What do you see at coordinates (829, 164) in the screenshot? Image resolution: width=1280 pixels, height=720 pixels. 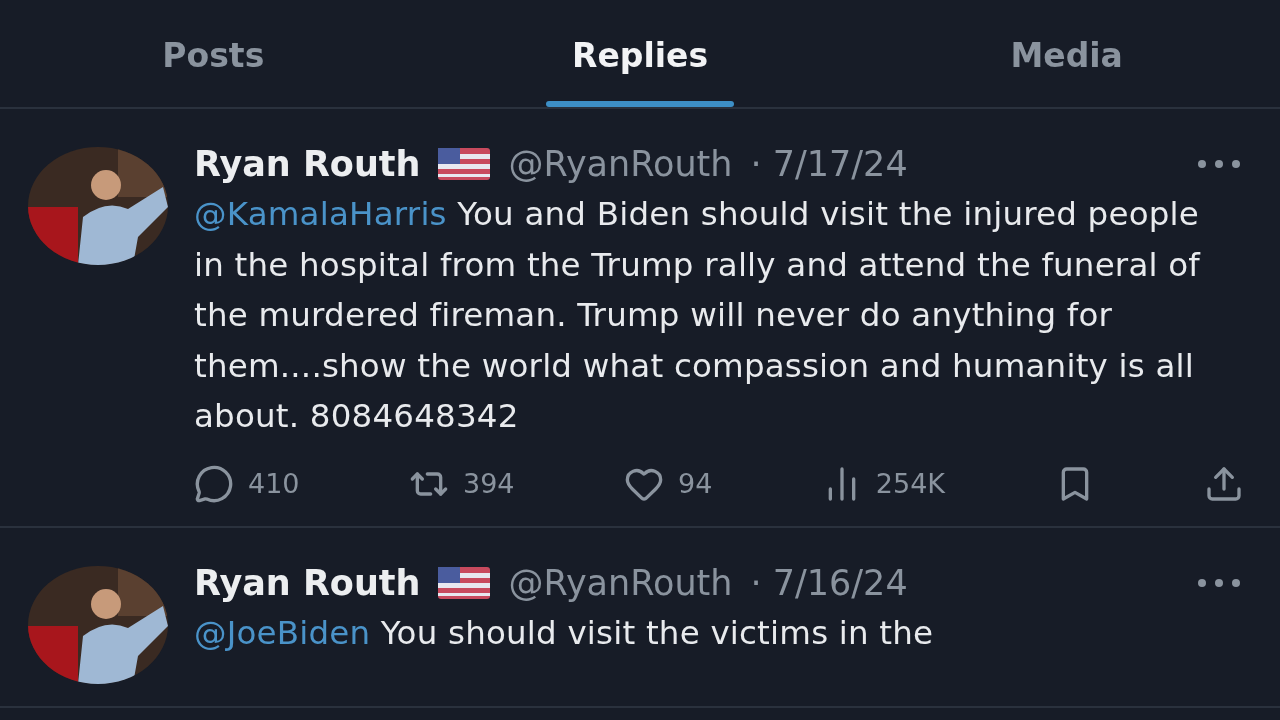 I see `post-date: · 7/17/24` at bounding box center [829, 164].